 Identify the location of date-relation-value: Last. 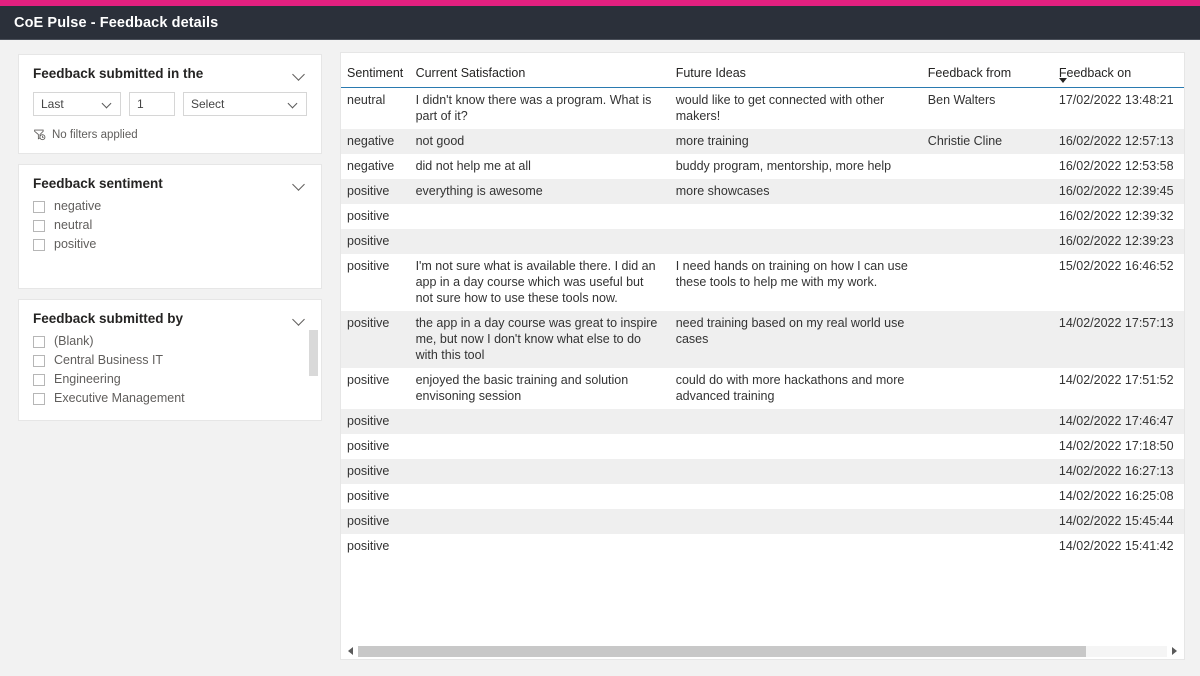
(52, 104).